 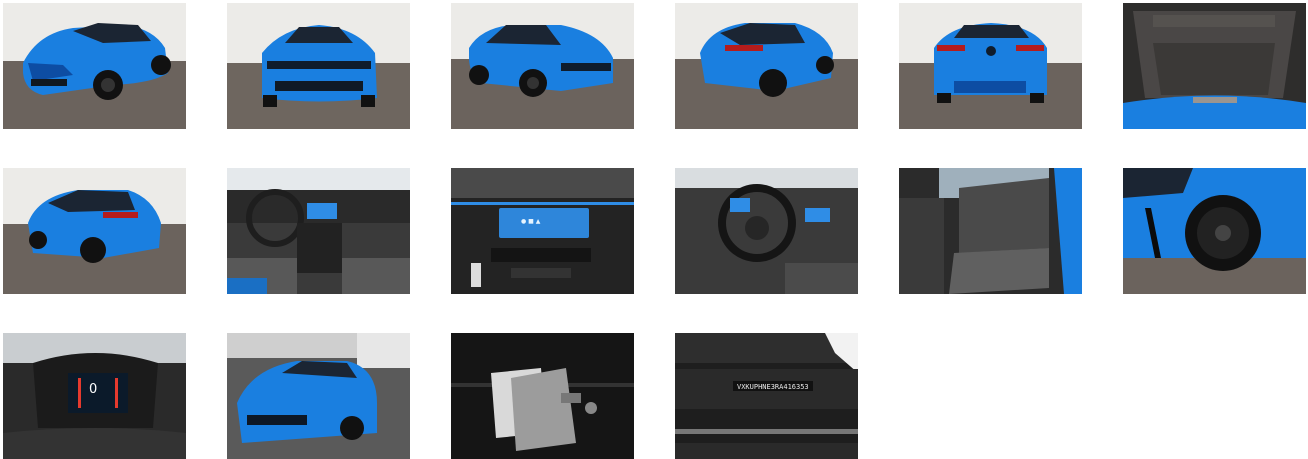 I want to click on thumbnail-steering-wheel, so click(x=766, y=231).